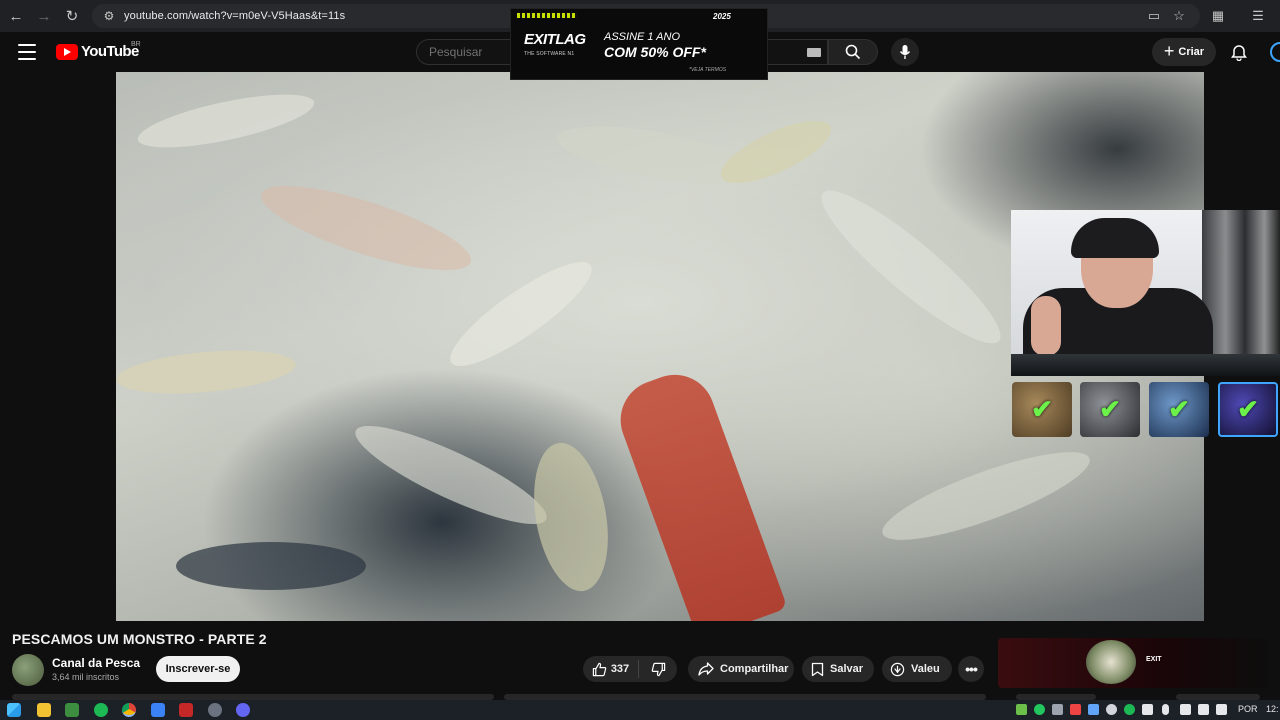  Describe the element at coordinates (86, 677) in the screenshot. I see `subscriber-count: 3,64 mil inscritos` at that location.